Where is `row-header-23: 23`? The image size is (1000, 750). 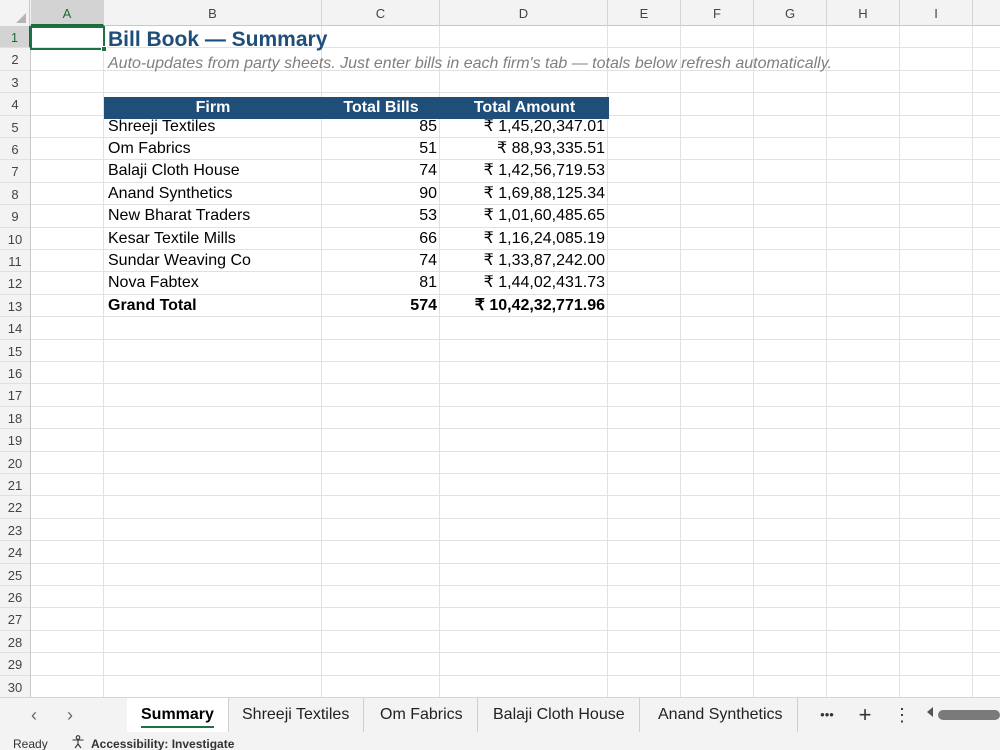 row-header-23: 23 is located at coordinates (15, 530).